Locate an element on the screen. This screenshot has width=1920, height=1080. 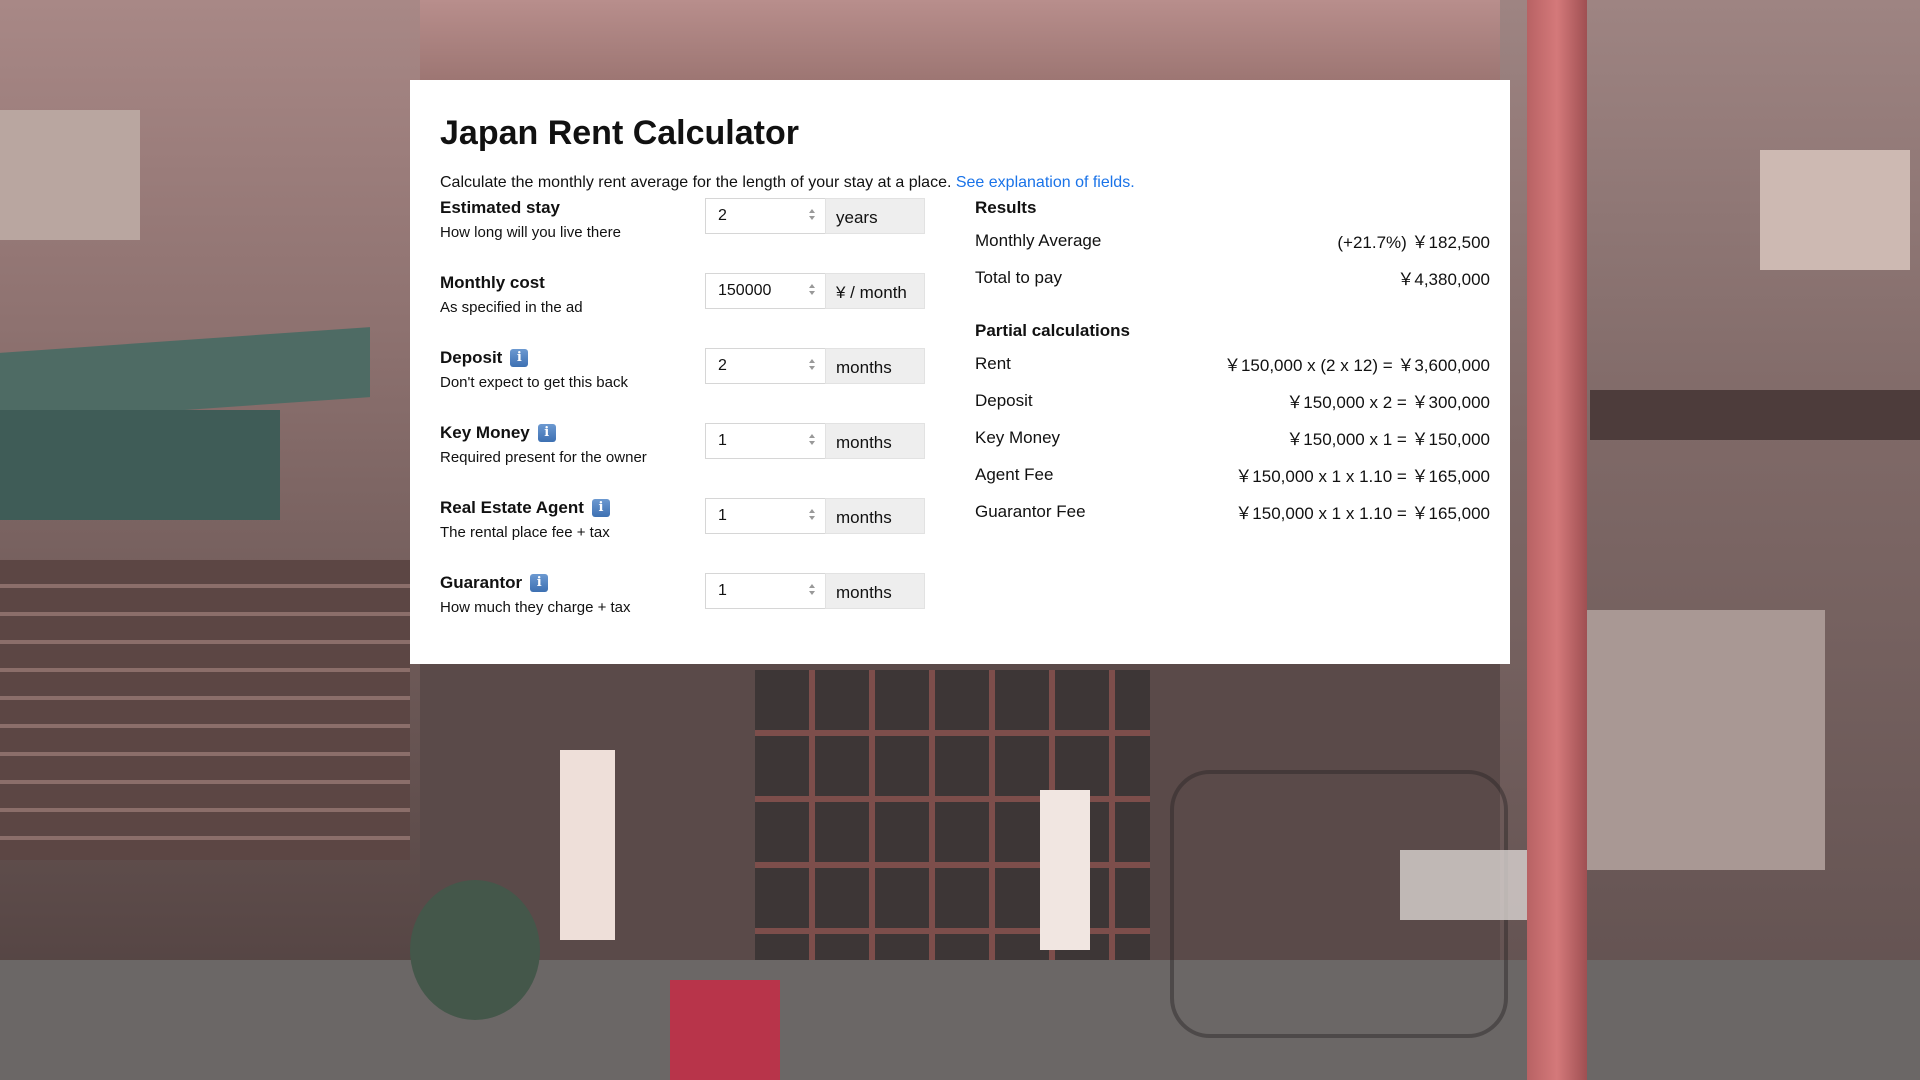
input-group: 2 months is located at coordinates (815, 366).